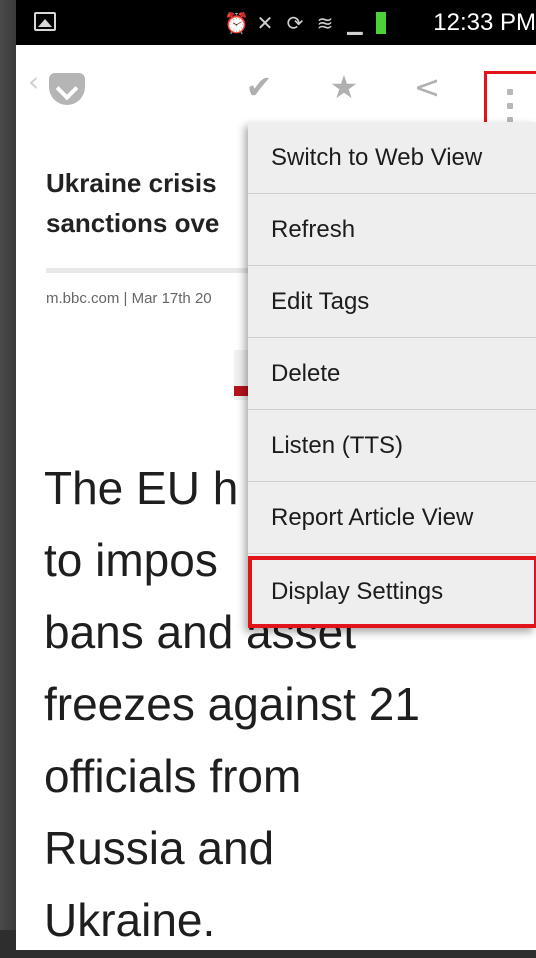 The width and height of the screenshot is (536, 958). Describe the element at coordinates (259, 87) in the screenshot. I see `mark-read-check-icon: ✔` at that location.